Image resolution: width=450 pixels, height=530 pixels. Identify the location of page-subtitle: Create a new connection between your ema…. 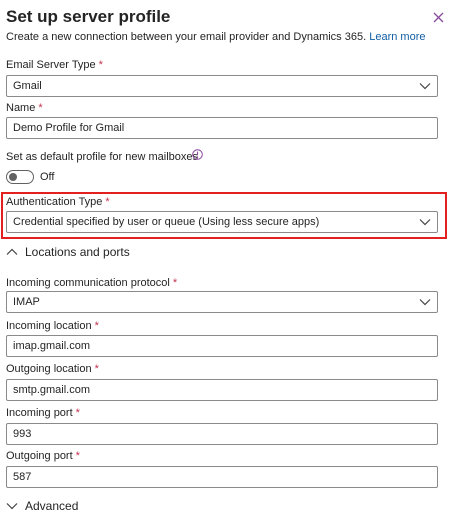
(215, 37).